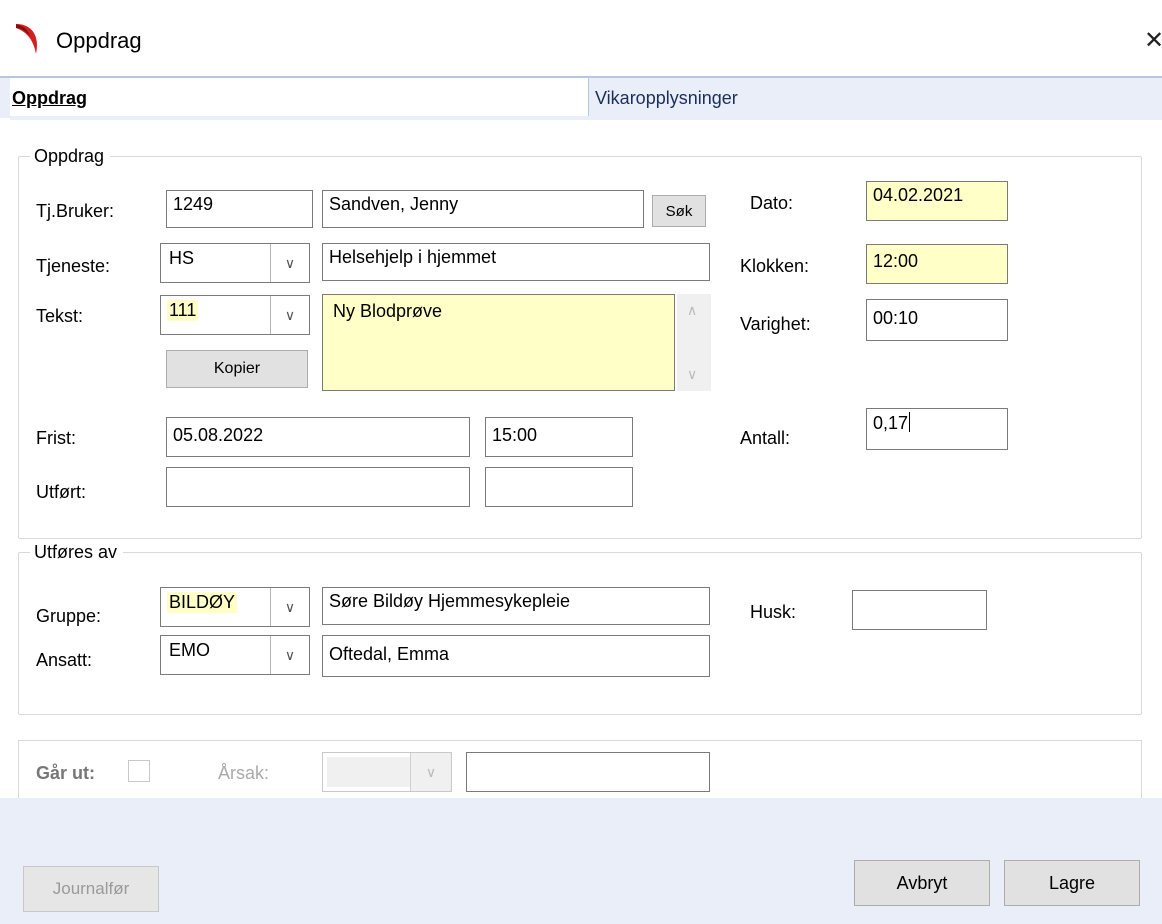 This screenshot has height=924, width=1162. What do you see at coordinates (244, 773) in the screenshot?
I see `arsak-label: Årsak:` at bounding box center [244, 773].